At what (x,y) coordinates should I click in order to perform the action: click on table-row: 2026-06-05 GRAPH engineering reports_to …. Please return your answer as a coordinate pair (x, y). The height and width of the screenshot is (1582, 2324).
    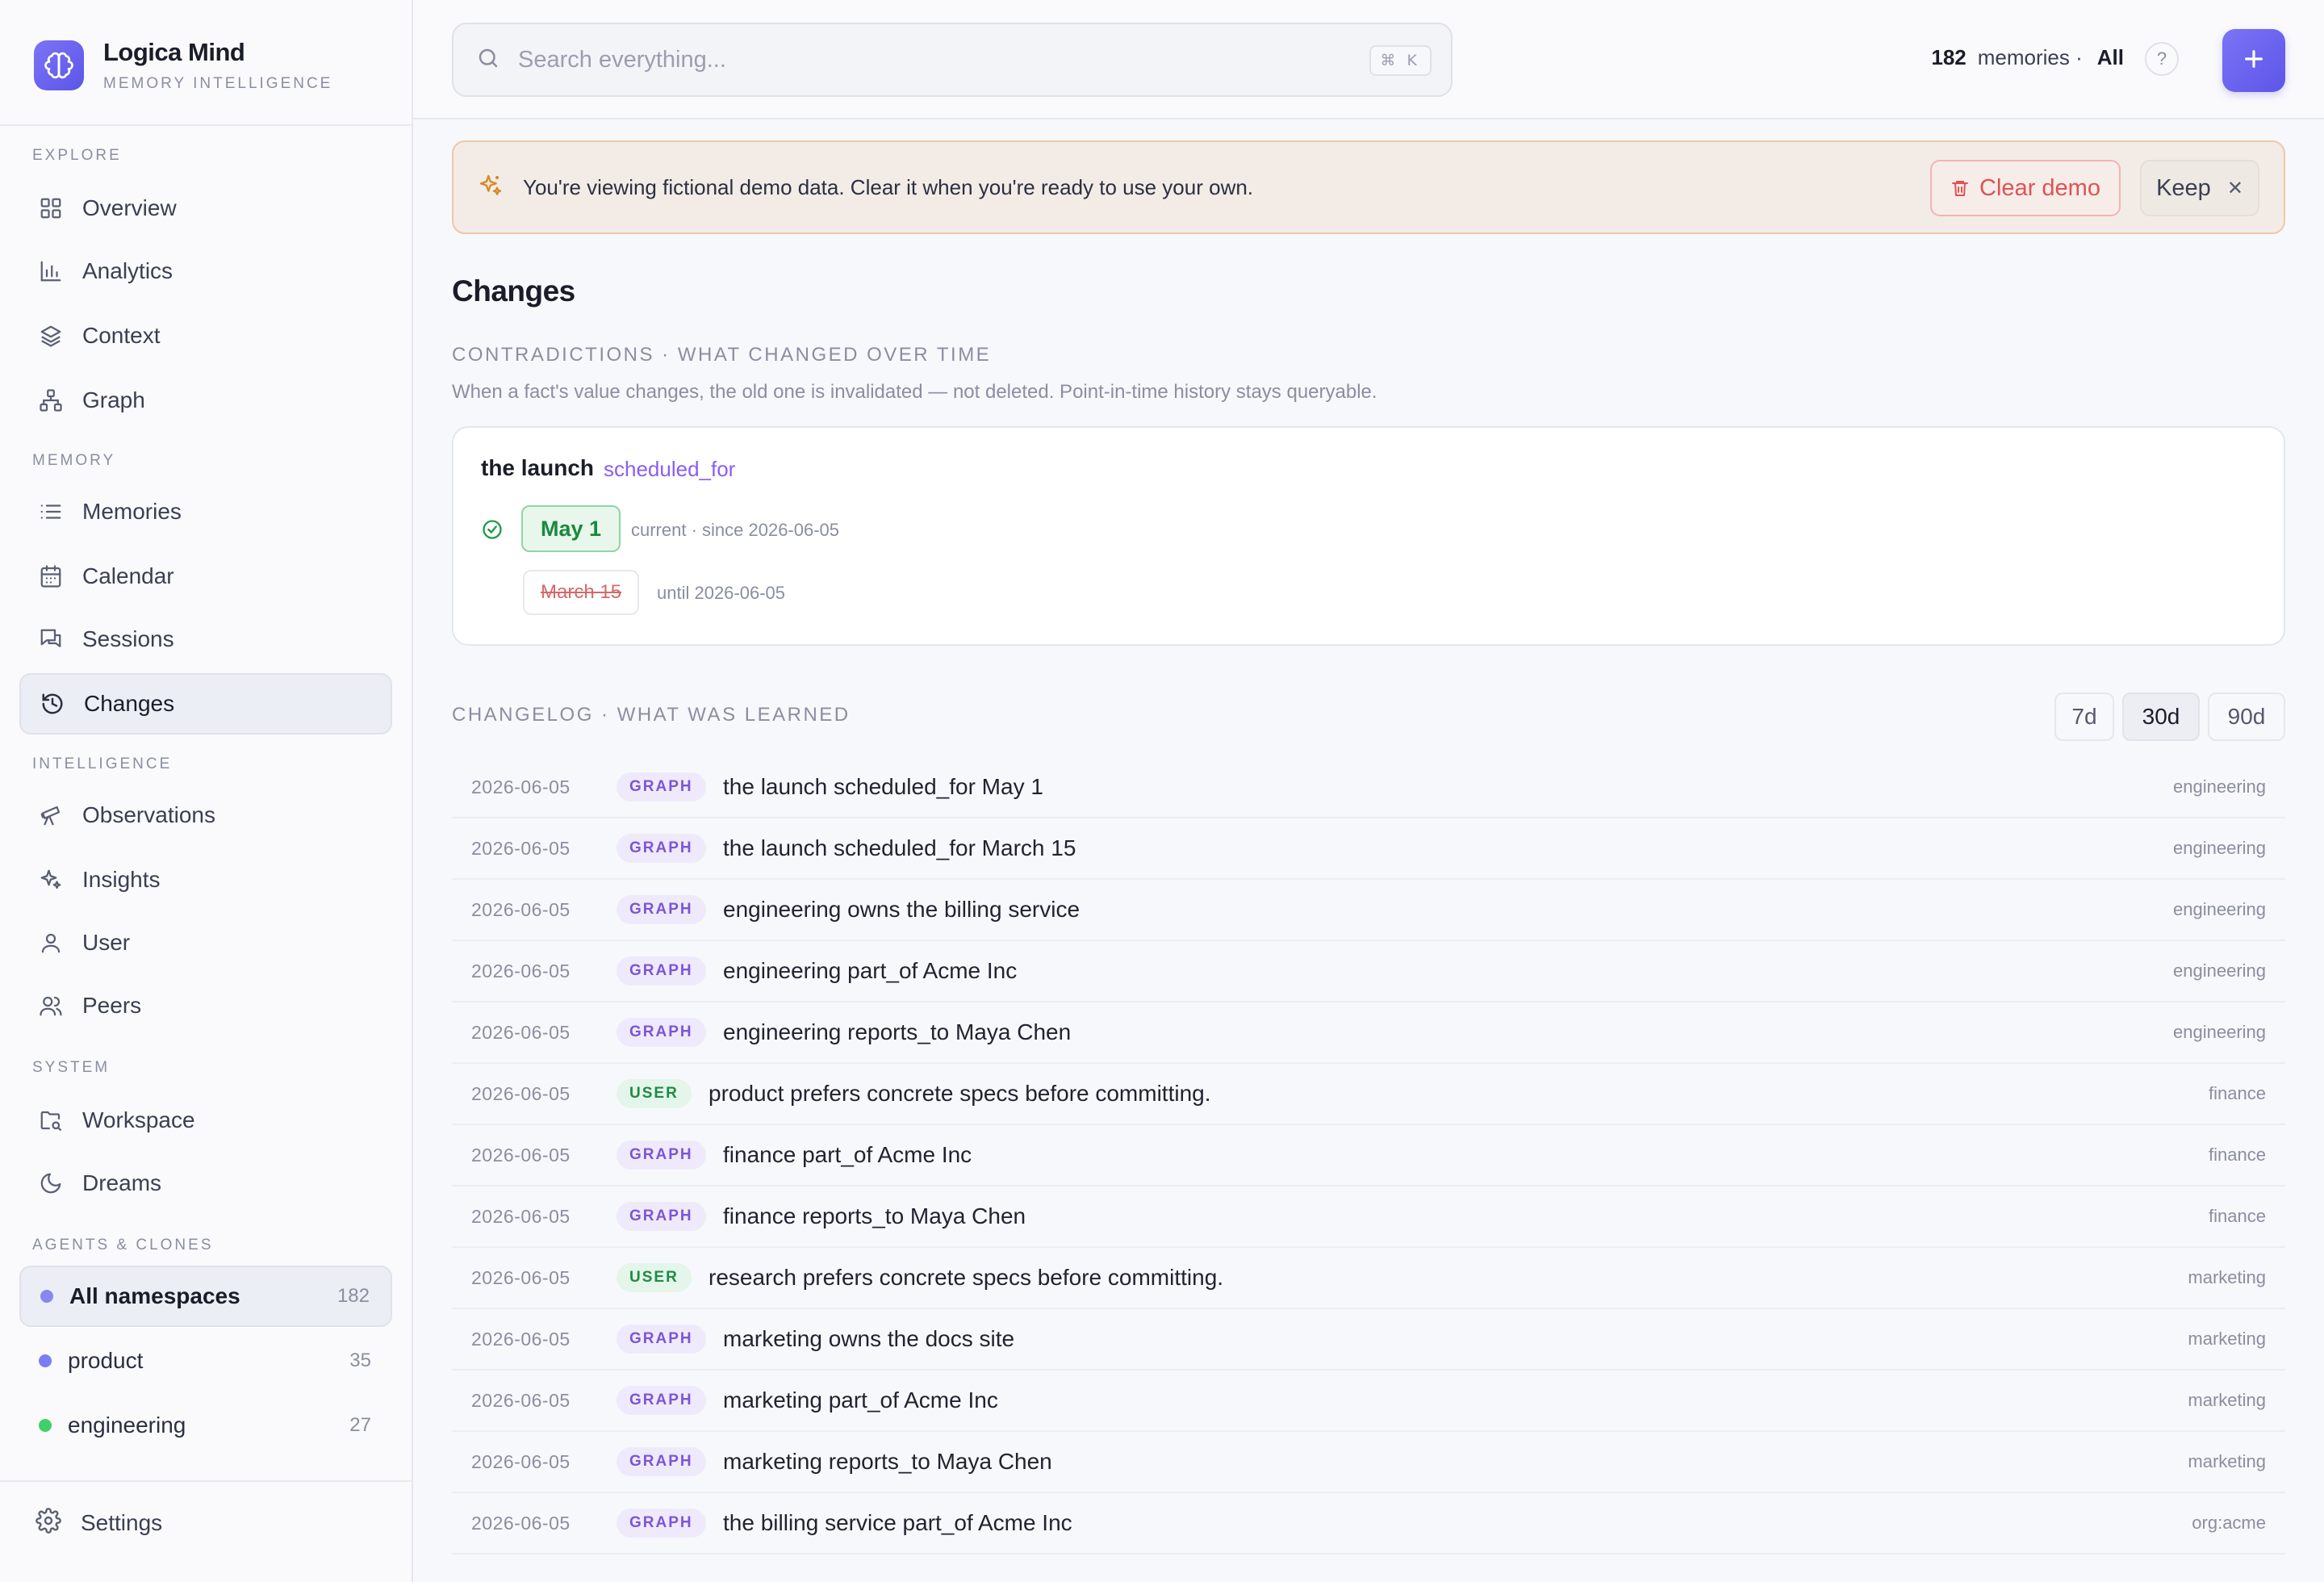
    Looking at the image, I should click on (1368, 1033).